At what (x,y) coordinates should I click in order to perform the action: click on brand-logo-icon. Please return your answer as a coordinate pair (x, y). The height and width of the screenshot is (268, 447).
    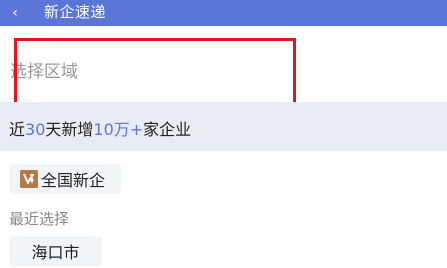
    Looking at the image, I should click on (29, 179).